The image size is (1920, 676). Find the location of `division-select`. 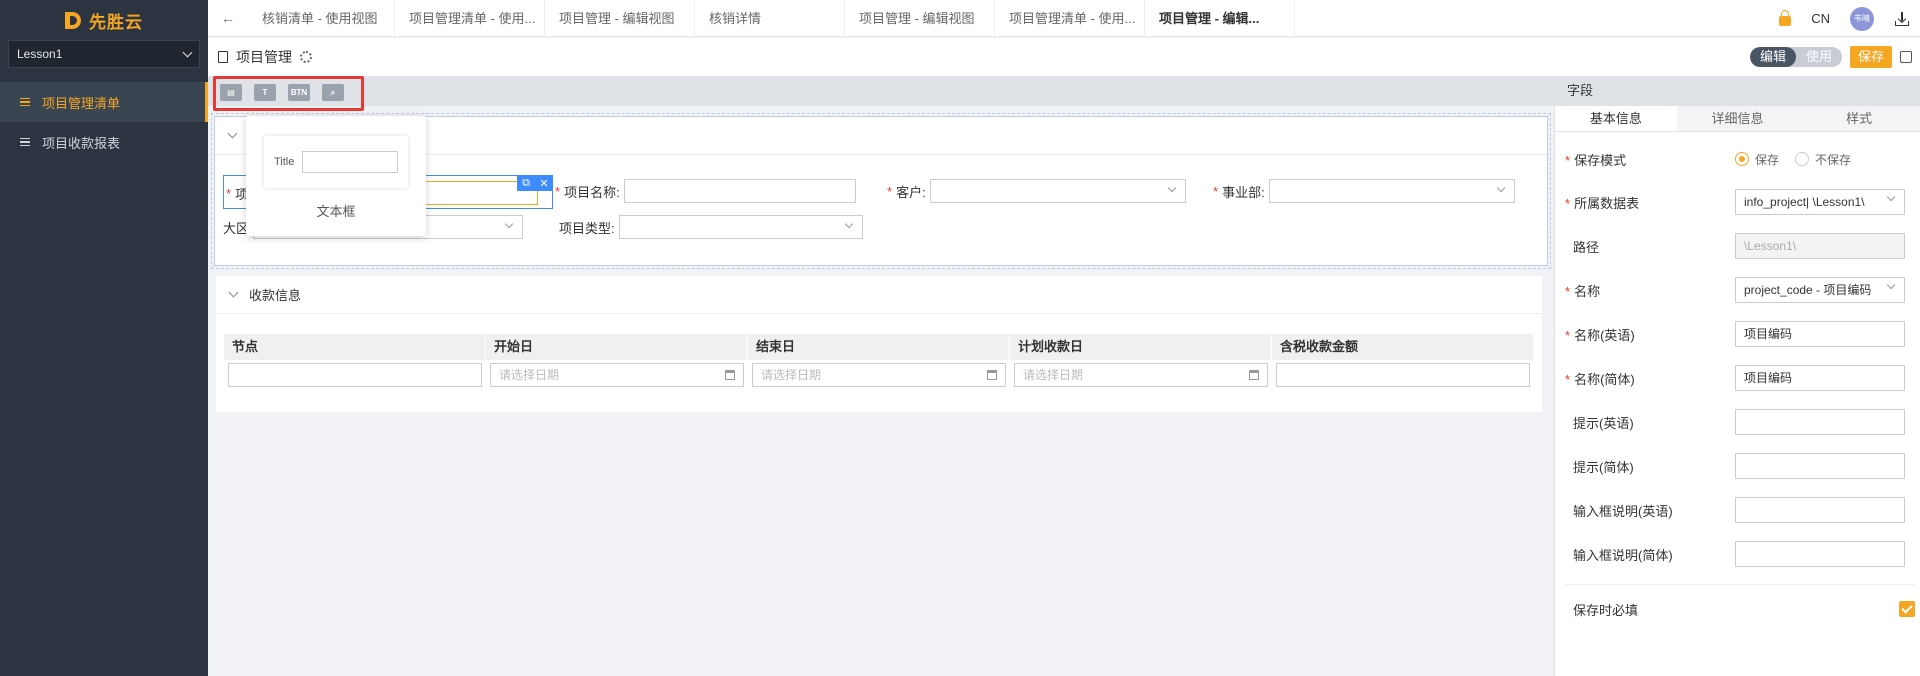

division-select is located at coordinates (1391, 191).